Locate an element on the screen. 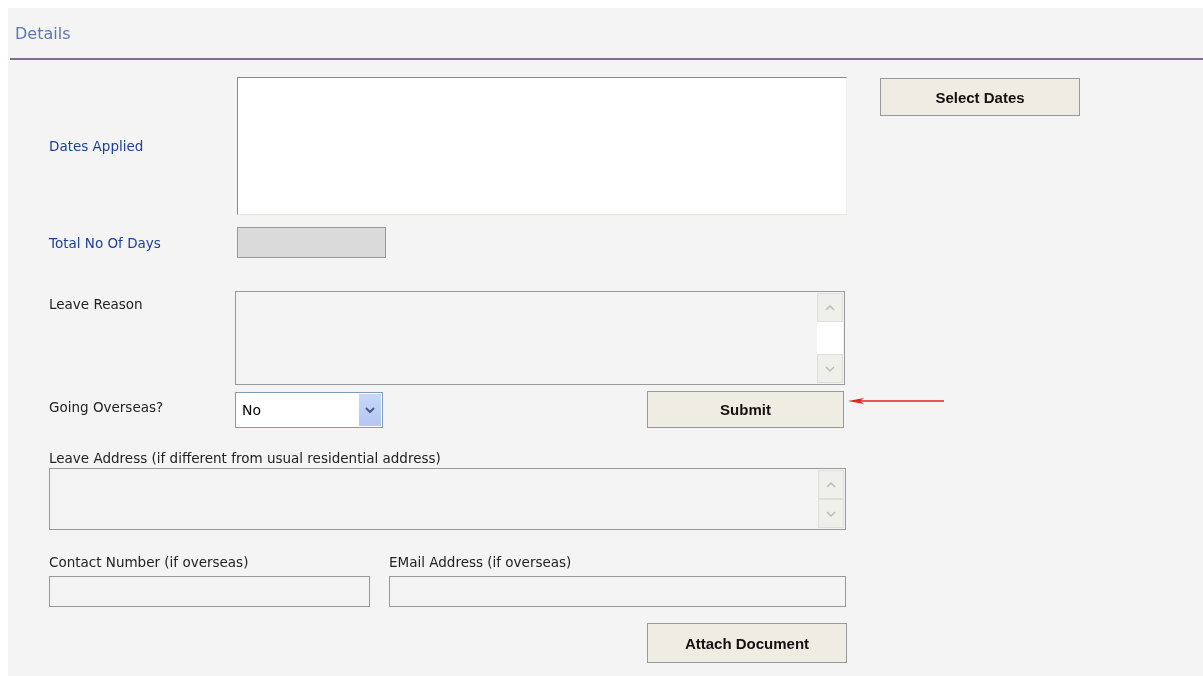 This screenshot has height=676, width=1203. field-label: Leave Address (if different from usual residential address) is located at coordinates (245, 458).